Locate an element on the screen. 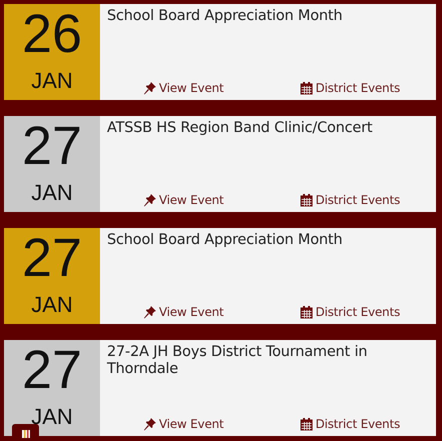 This screenshot has height=441, width=442. flag-icon is located at coordinates (26, 434).